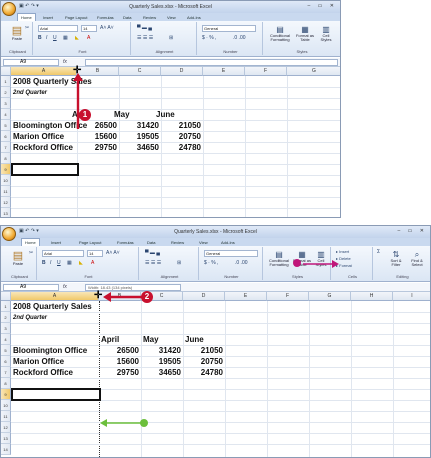 This screenshot has height=458, width=431. Describe the element at coordinates (372, 296) in the screenshot. I see `column-header-h: H` at that location.